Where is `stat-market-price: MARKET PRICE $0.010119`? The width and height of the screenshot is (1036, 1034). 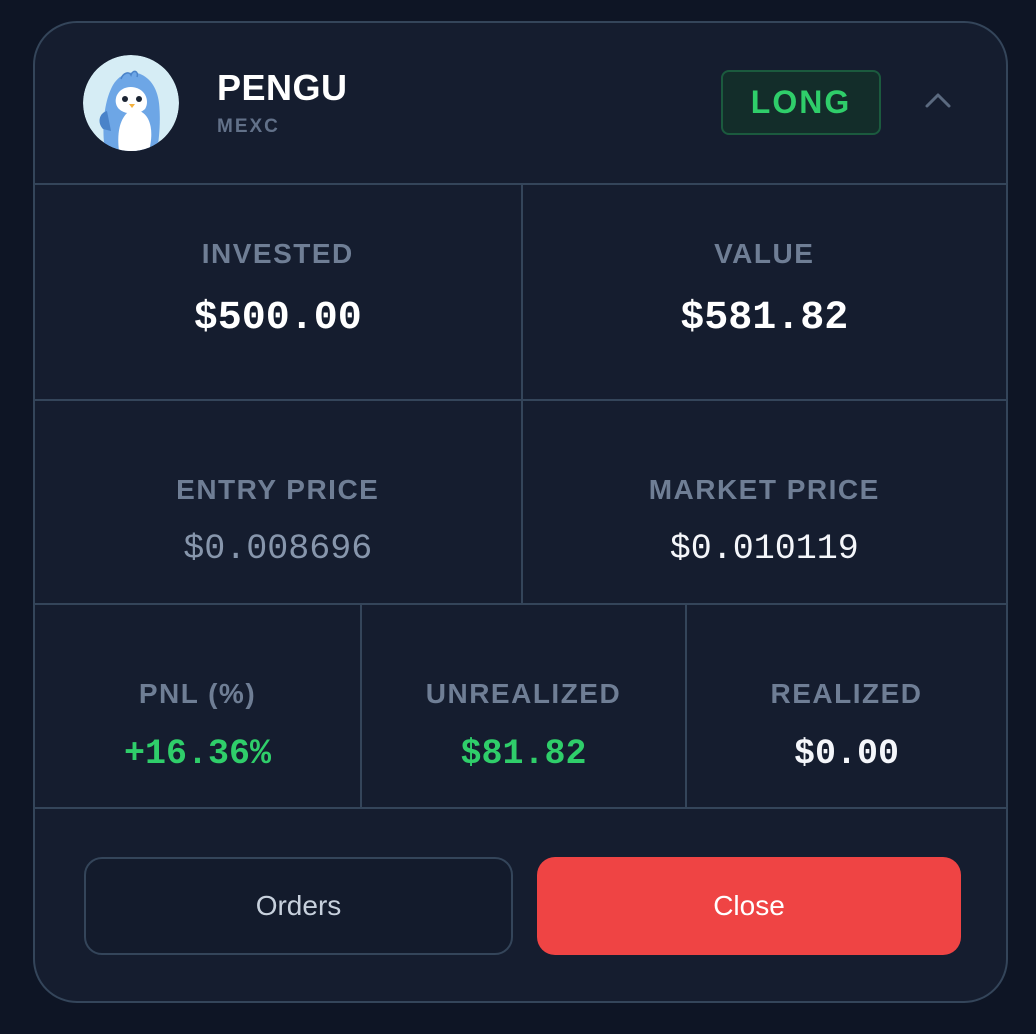 stat-market-price: MARKET PRICE $0.010119 is located at coordinates (763, 501).